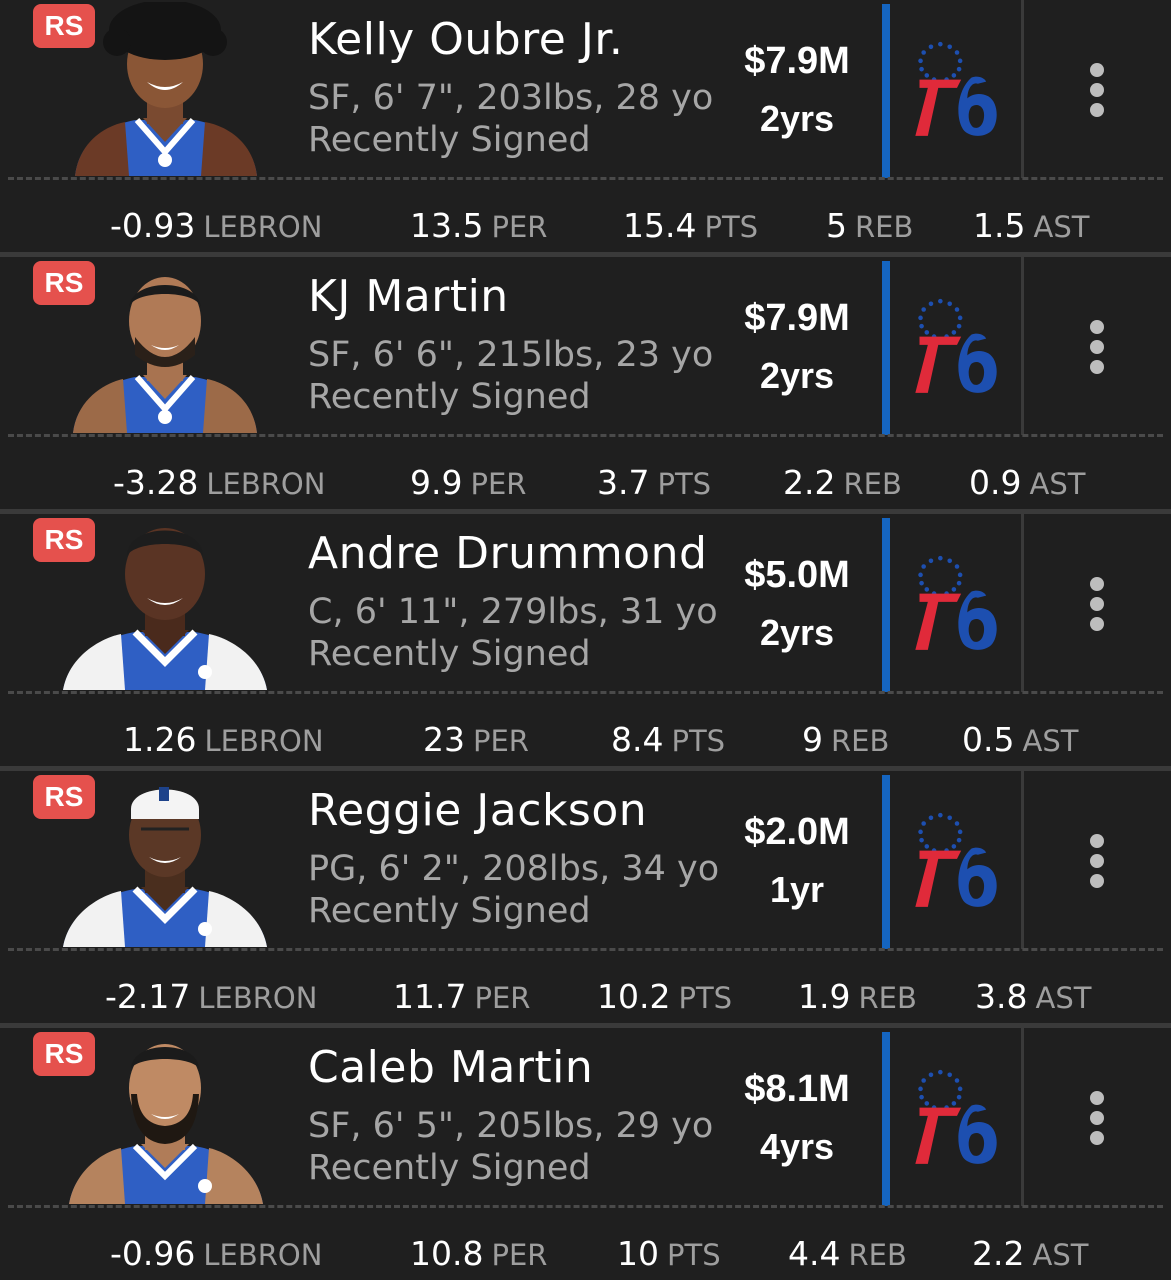 The height and width of the screenshot is (1280, 1171). Describe the element at coordinates (797, 1089) in the screenshot. I see `contract-salary: $8.1M` at that location.